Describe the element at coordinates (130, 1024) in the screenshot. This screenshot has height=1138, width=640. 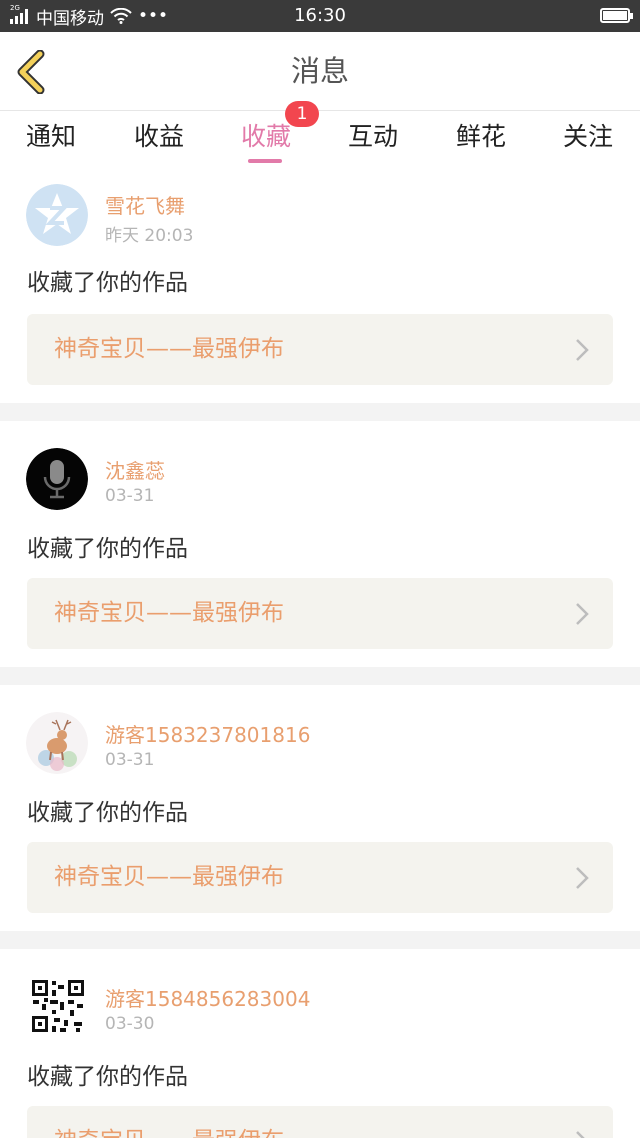
I see `message-time: 03-30` at that location.